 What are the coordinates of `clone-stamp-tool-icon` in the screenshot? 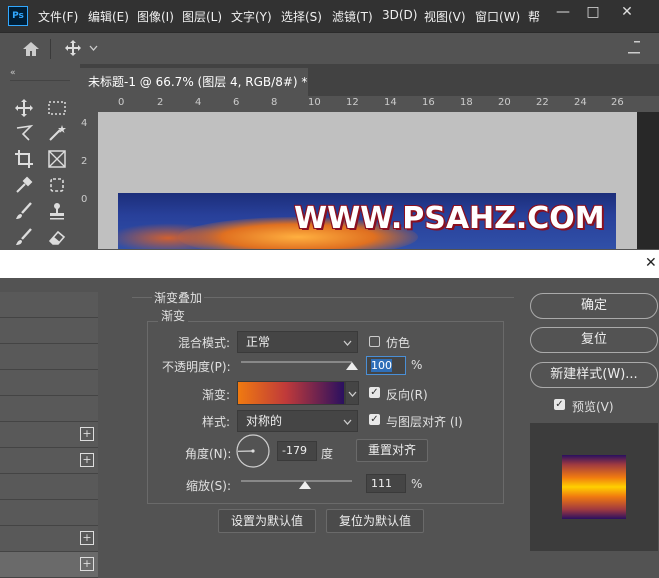 It's located at (57, 211).